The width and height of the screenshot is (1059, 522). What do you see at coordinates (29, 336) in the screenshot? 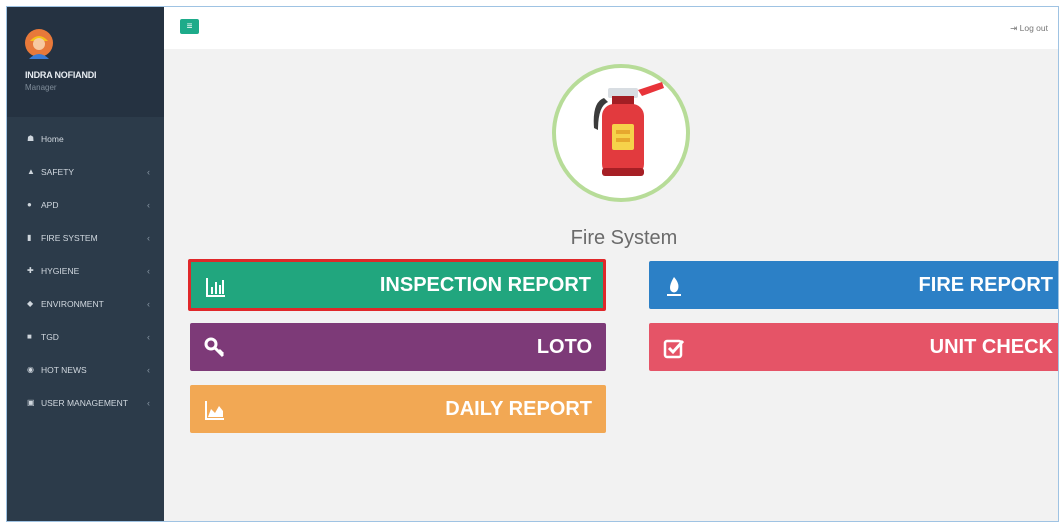
I see `truck-icon: ■` at bounding box center [29, 336].